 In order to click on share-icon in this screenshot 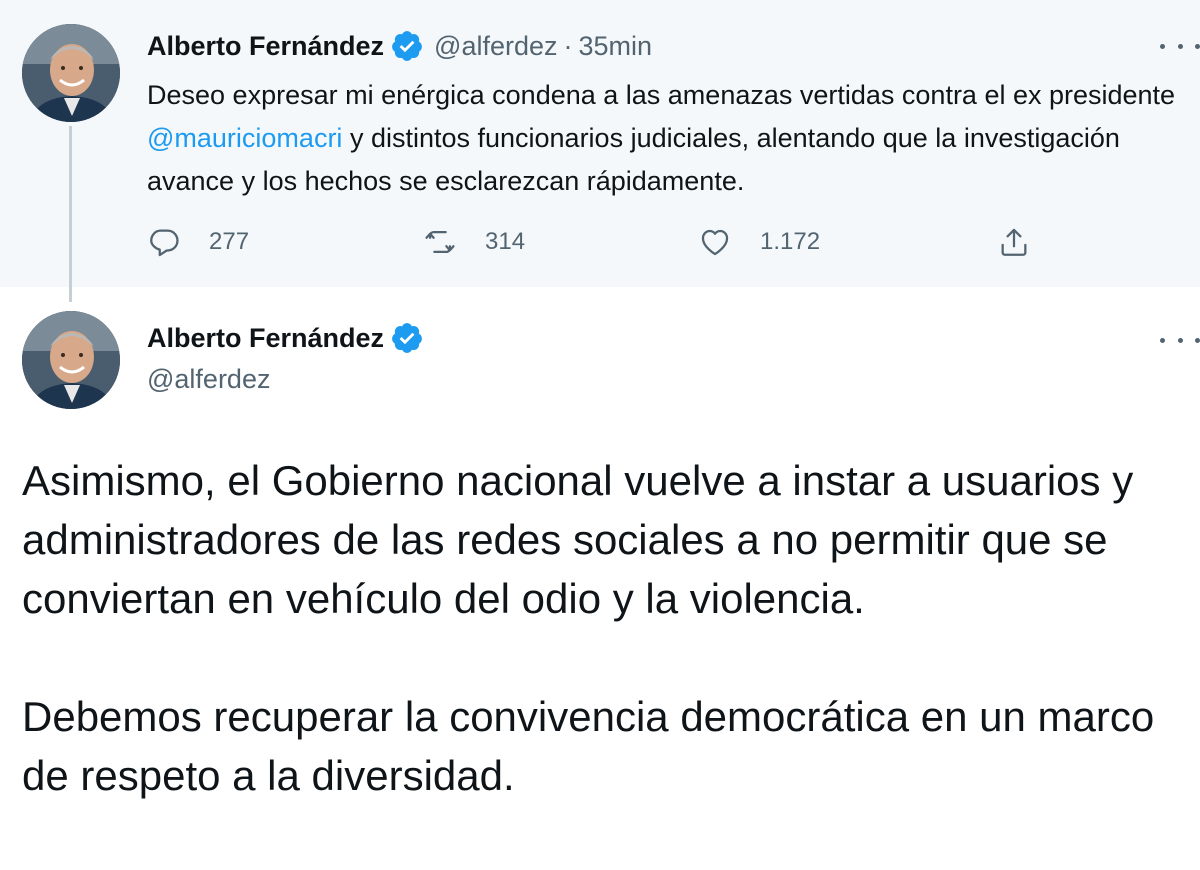, I will do `click(1014, 242)`.